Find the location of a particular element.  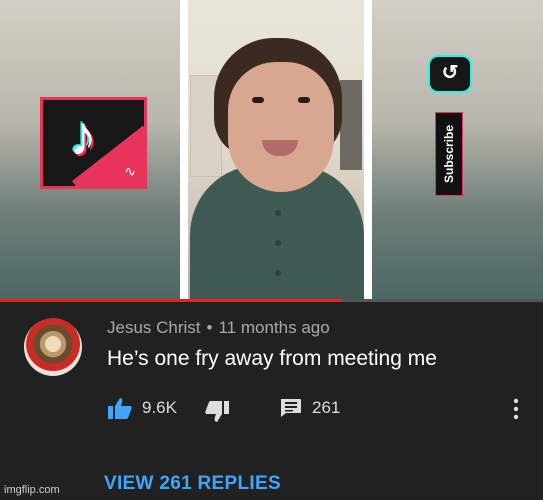

subscribe-tag: Subscribe is located at coordinates (449, 154).